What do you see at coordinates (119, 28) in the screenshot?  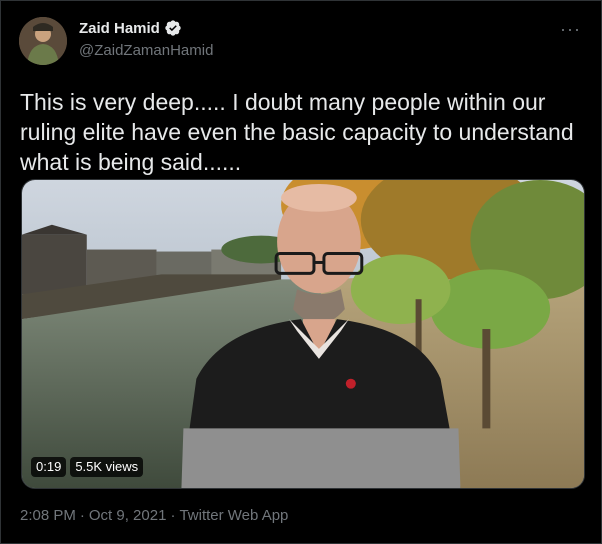 I see `author-display-name: Zaid Hamid` at bounding box center [119, 28].